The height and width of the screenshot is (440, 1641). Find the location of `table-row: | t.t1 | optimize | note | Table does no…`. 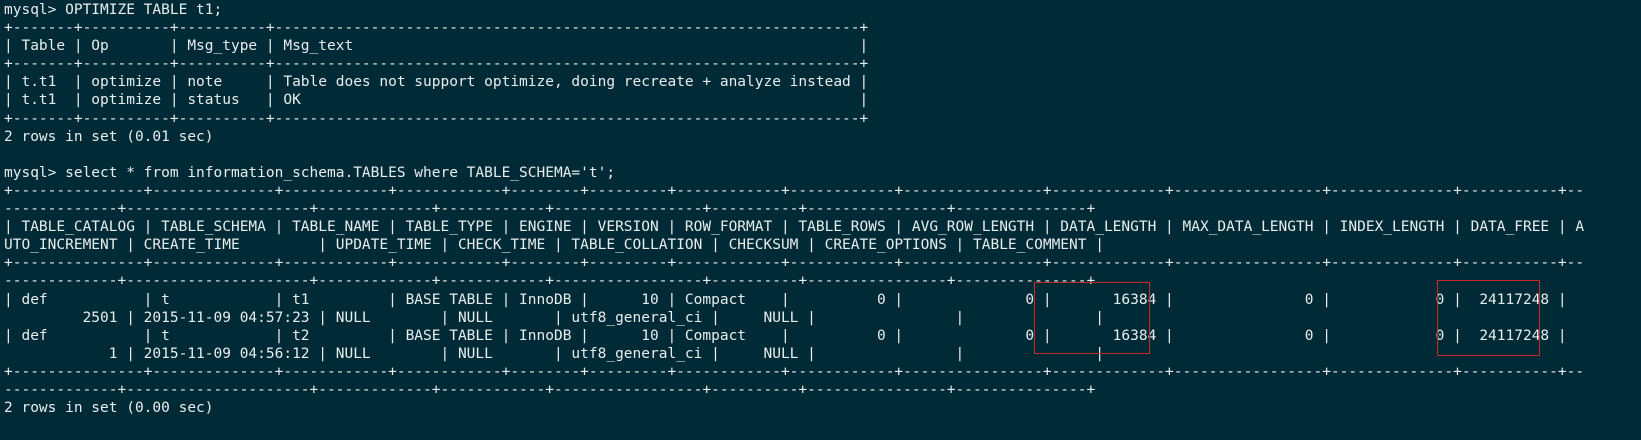

table-row: | t.t1 | optimize | note | Table does no… is located at coordinates (436, 82).